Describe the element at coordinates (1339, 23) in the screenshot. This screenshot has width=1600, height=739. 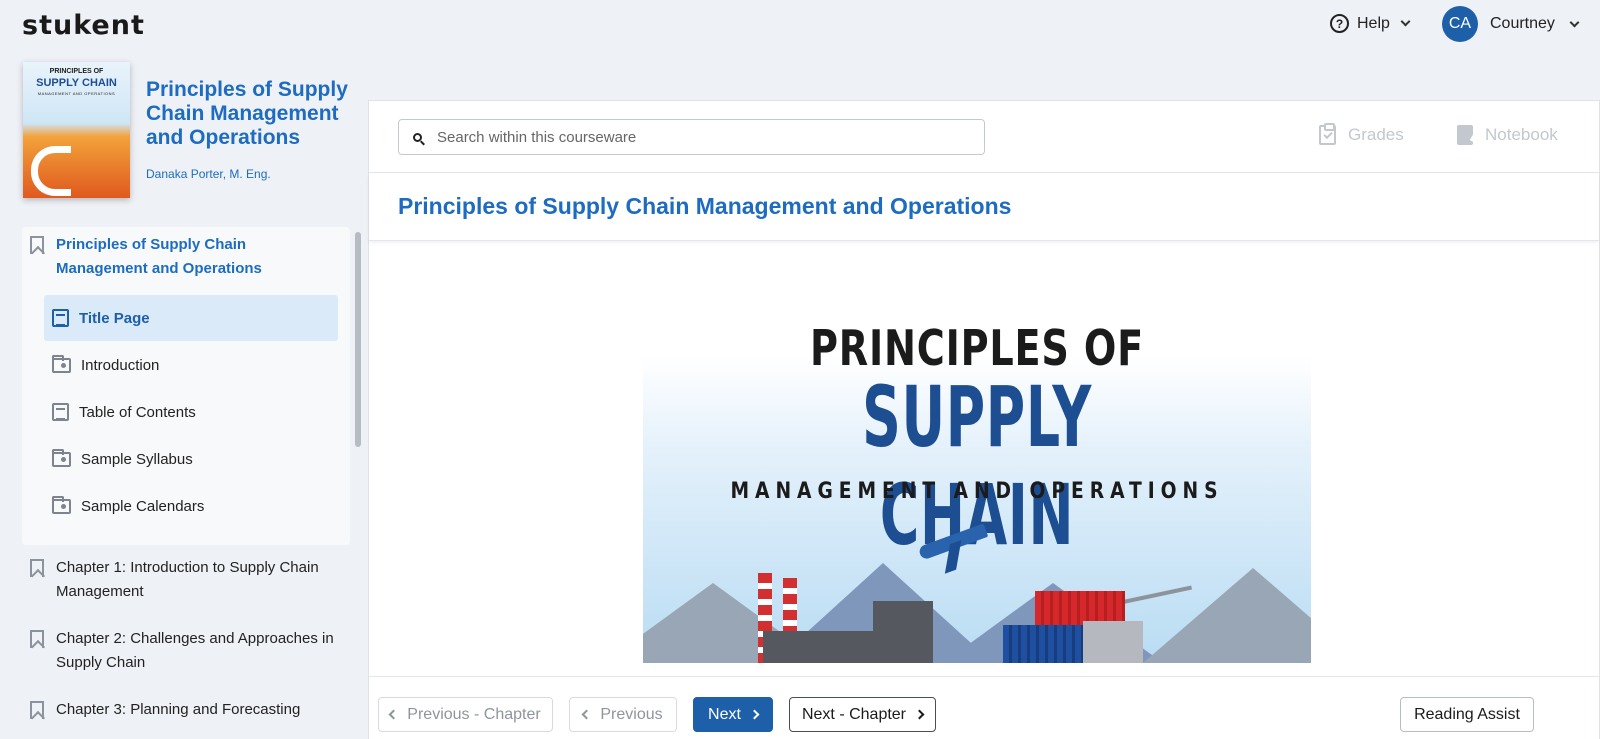
I see `help-icon: ?` at that location.